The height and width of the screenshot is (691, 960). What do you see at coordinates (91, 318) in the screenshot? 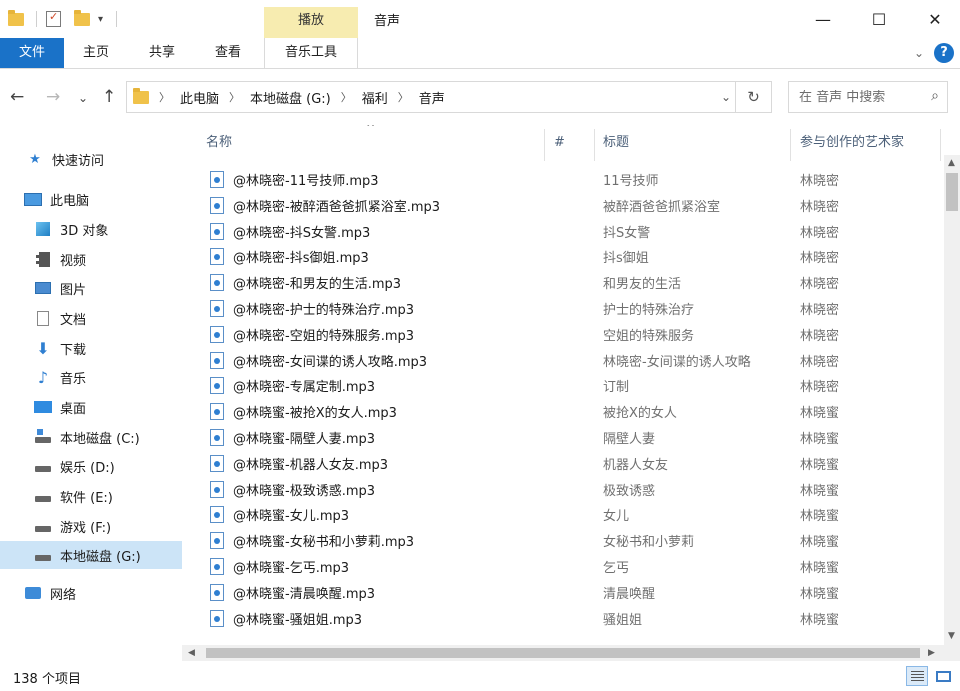
I see `nav-item-documents: 文档` at bounding box center [91, 318].